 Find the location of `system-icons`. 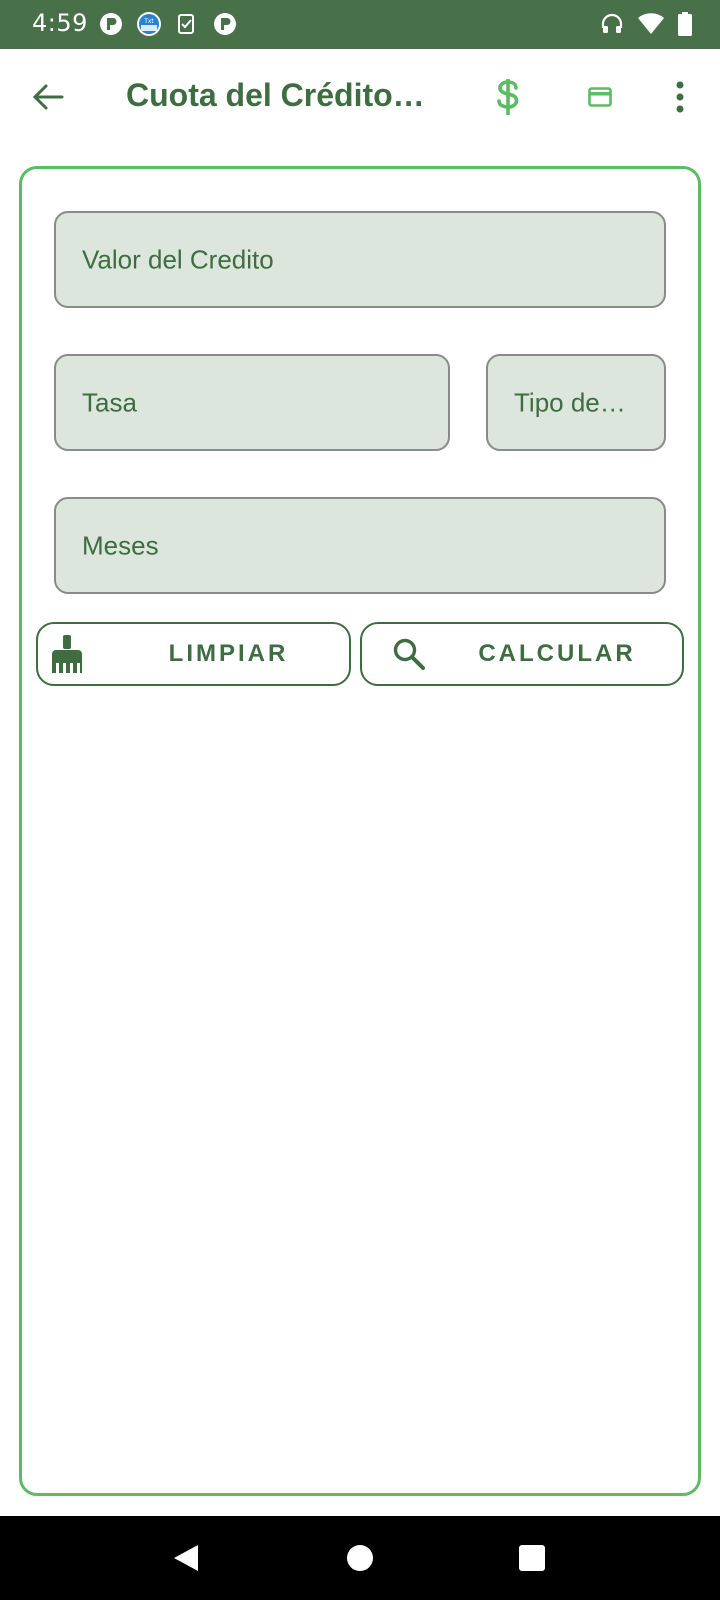

system-icons is located at coordinates (646, 24).